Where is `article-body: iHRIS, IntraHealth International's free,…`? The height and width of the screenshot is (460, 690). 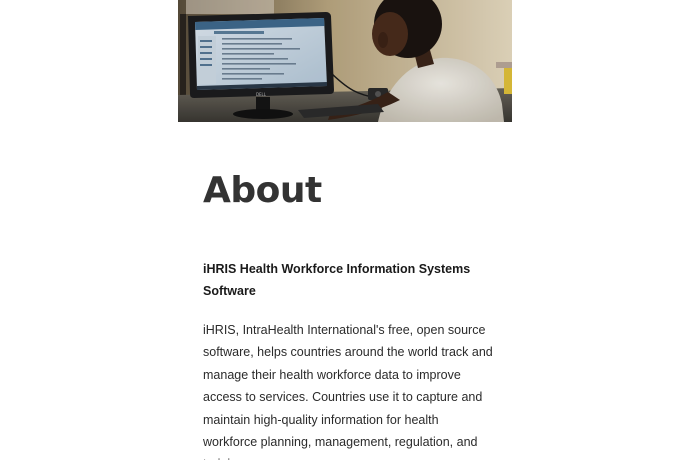
article-body: iHRIS, IntraHealth International's free,… is located at coordinates (348, 391).